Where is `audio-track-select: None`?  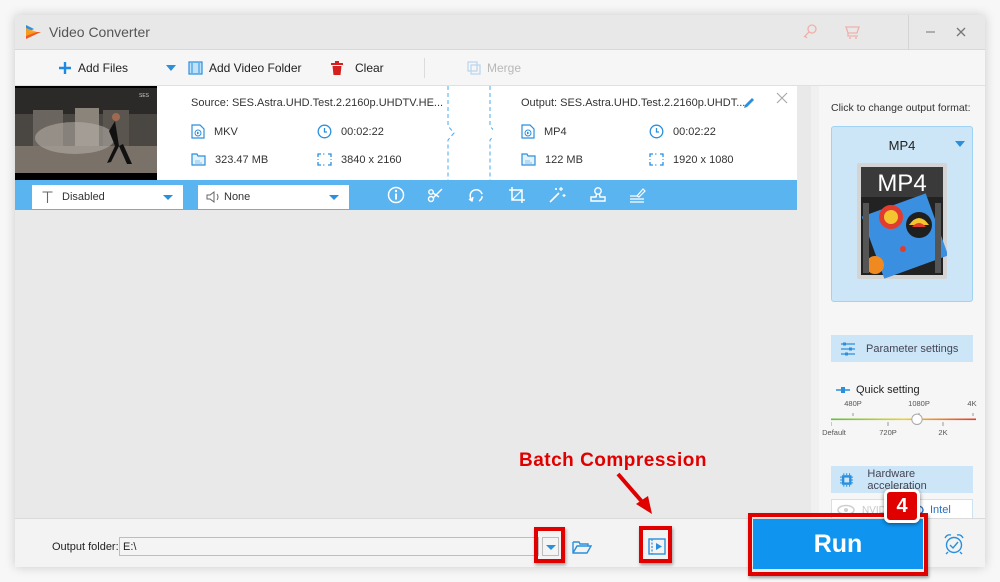
audio-track-select: None is located at coordinates (273, 197).